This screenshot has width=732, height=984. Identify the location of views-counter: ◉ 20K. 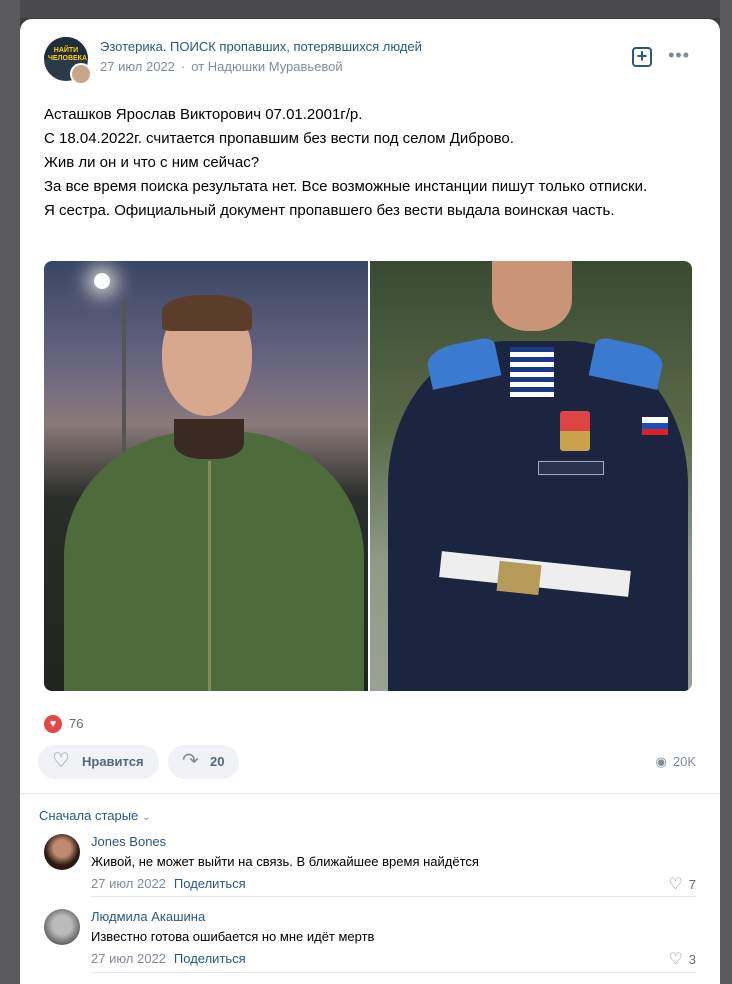
(676, 762).